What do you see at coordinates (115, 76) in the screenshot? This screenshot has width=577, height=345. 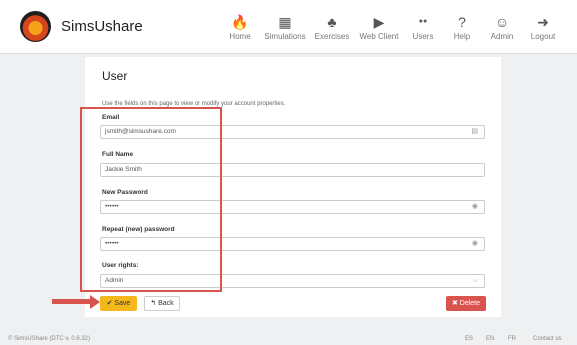 I see `page-title: User` at bounding box center [115, 76].